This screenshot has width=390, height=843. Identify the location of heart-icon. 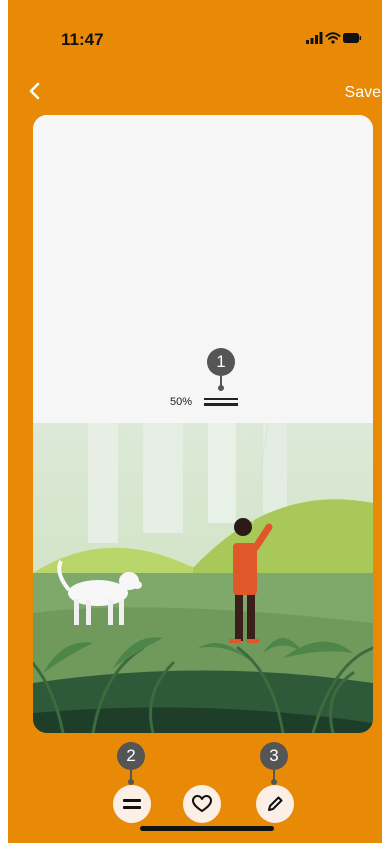
(202, 803).